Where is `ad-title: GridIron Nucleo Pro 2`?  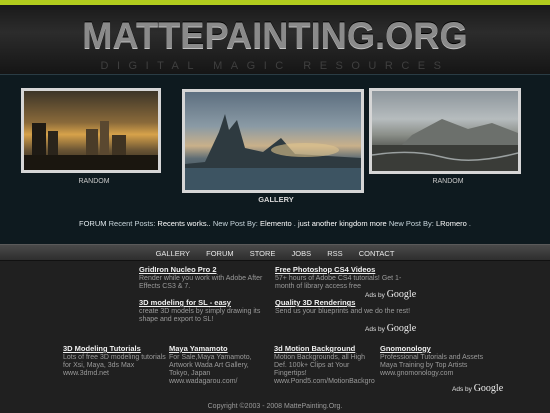 ad-title: GridIron Nucleo Pro 2 is located at coordinates (204, 270).